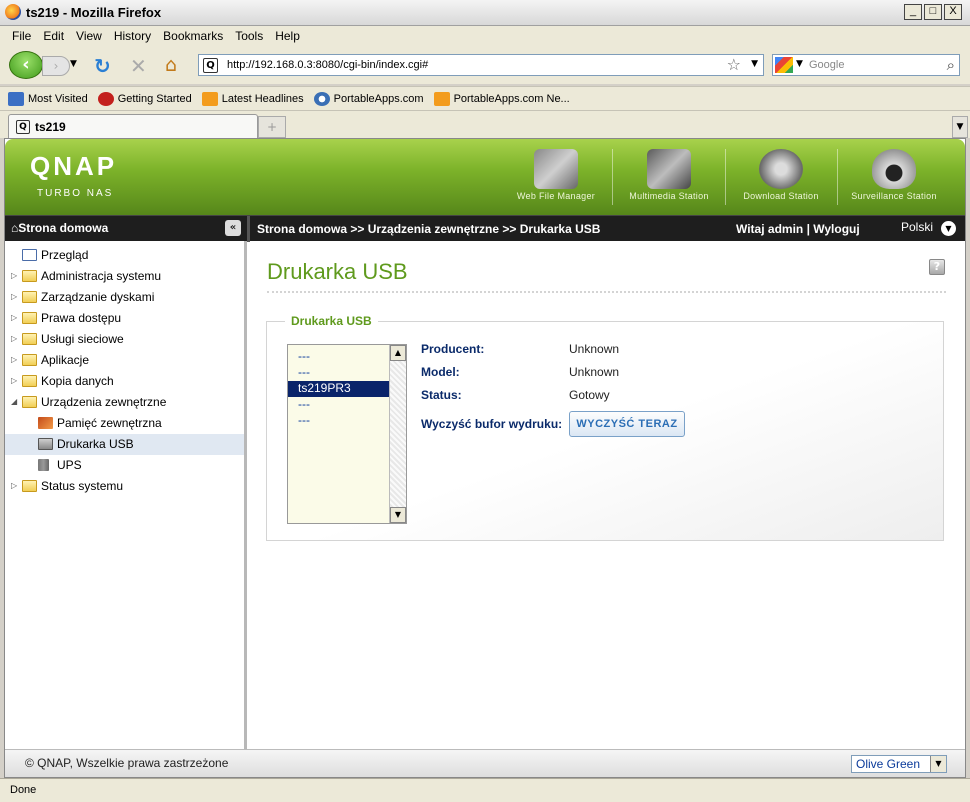 The width and height of the screenshot is (970, 802). What do you see at coordinates (951, 65) in the screenshot?
I see `search-icon: ⌕` at bounding box center [951, 65].